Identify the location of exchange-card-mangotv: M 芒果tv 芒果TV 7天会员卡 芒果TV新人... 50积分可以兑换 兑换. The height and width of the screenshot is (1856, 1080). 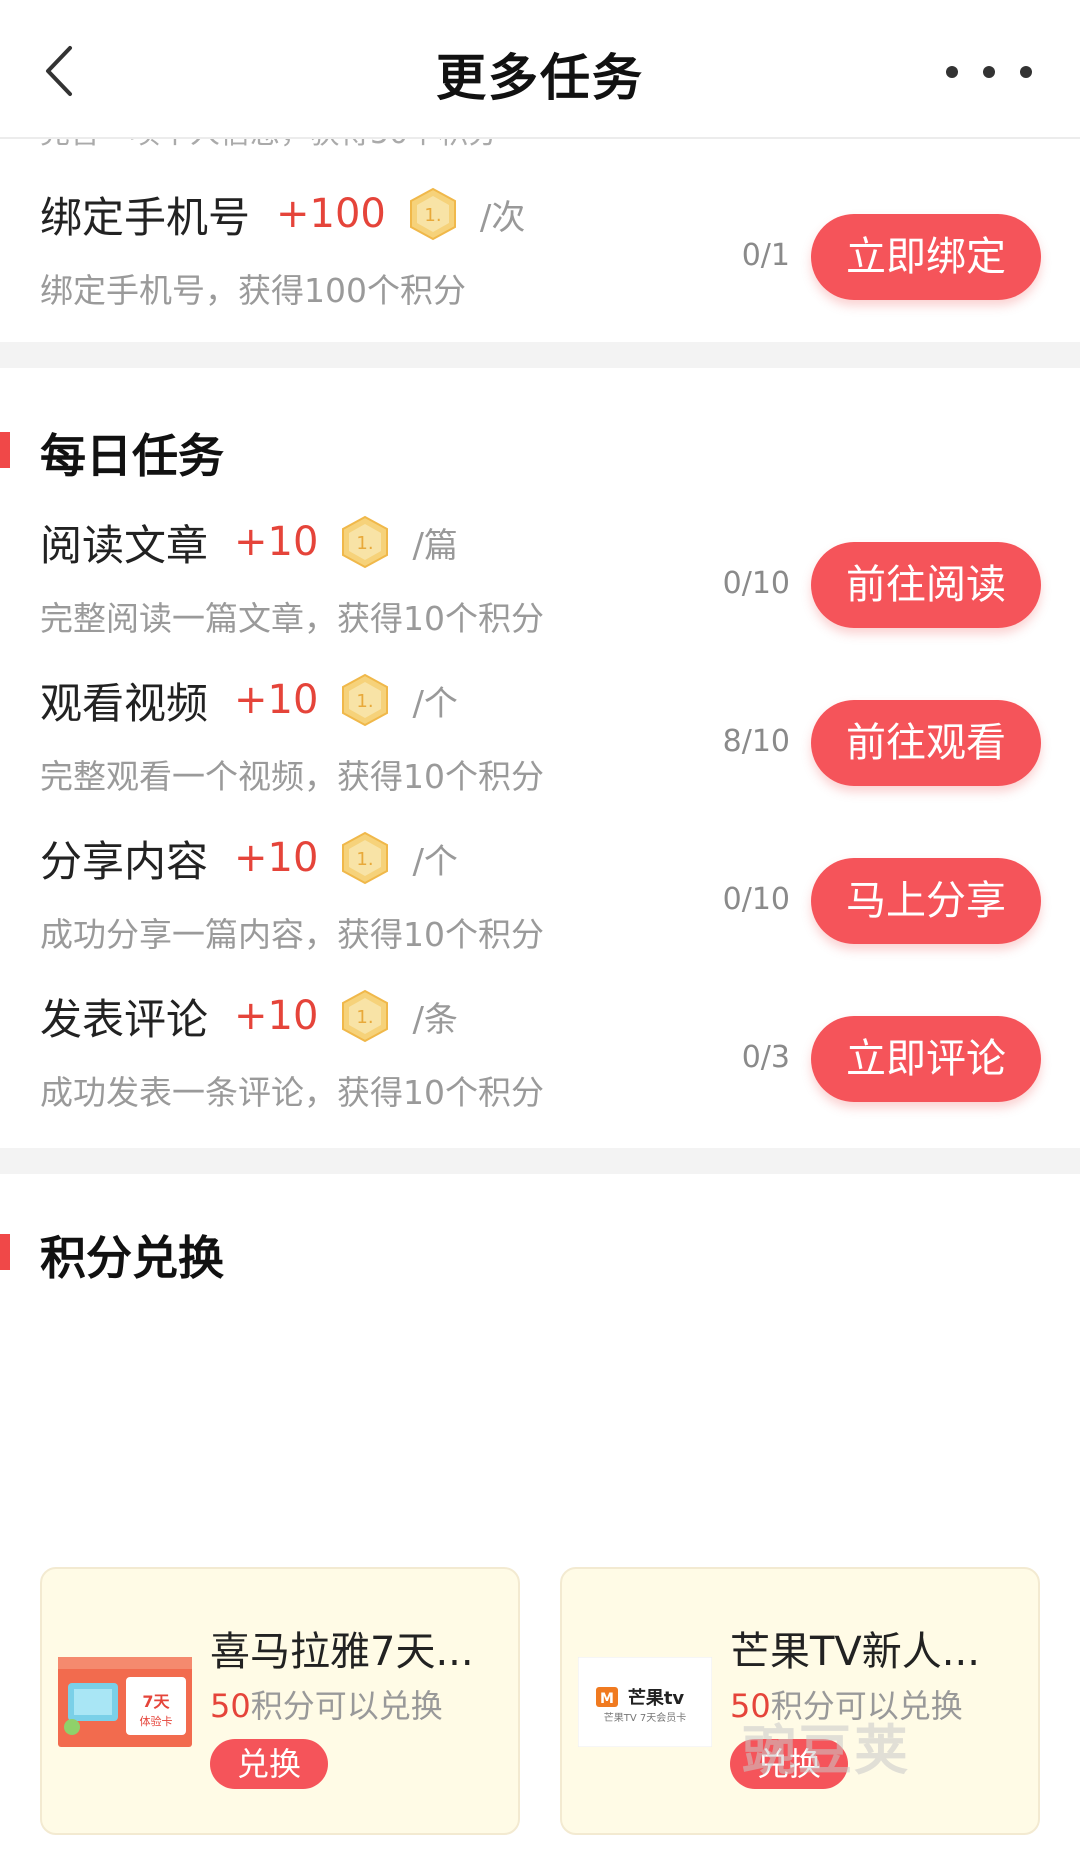
(800, 1701).